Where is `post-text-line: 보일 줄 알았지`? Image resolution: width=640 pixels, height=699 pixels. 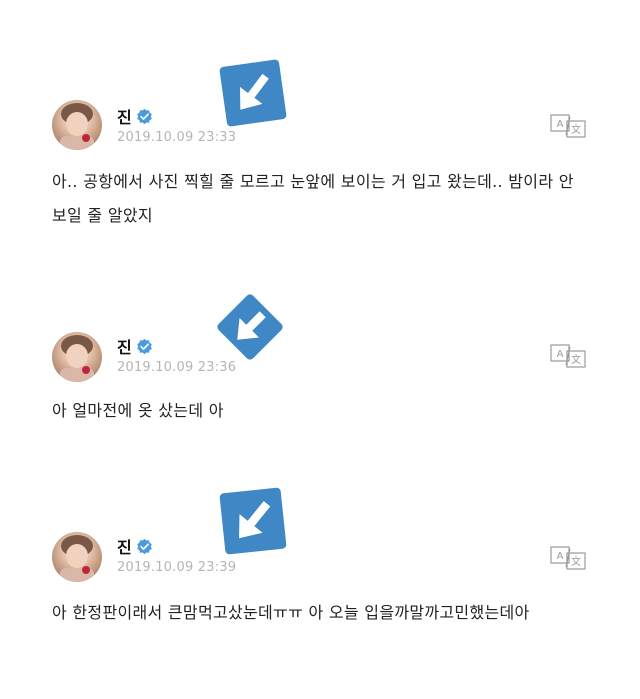 post-text-line: 보일 줄 알았지 is located at coordinates (102, 215).